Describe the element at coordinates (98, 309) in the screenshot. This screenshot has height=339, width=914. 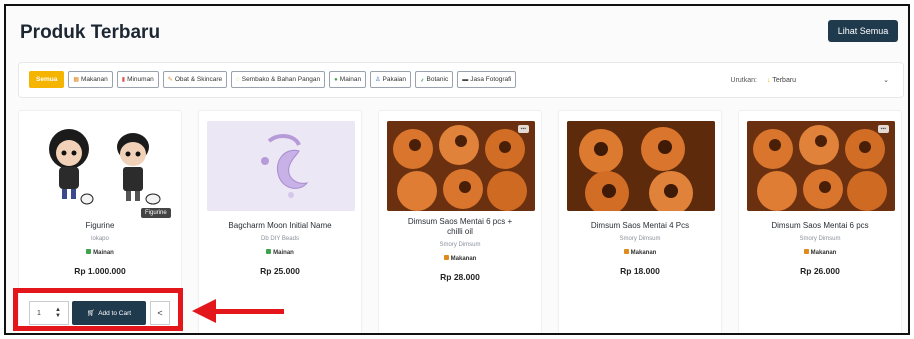
I see `highlight-box` at that location.